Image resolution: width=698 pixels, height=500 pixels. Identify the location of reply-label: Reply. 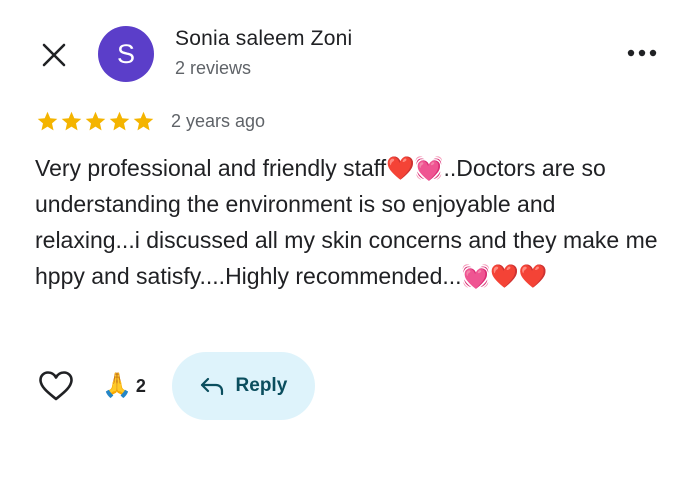
(261, 385).